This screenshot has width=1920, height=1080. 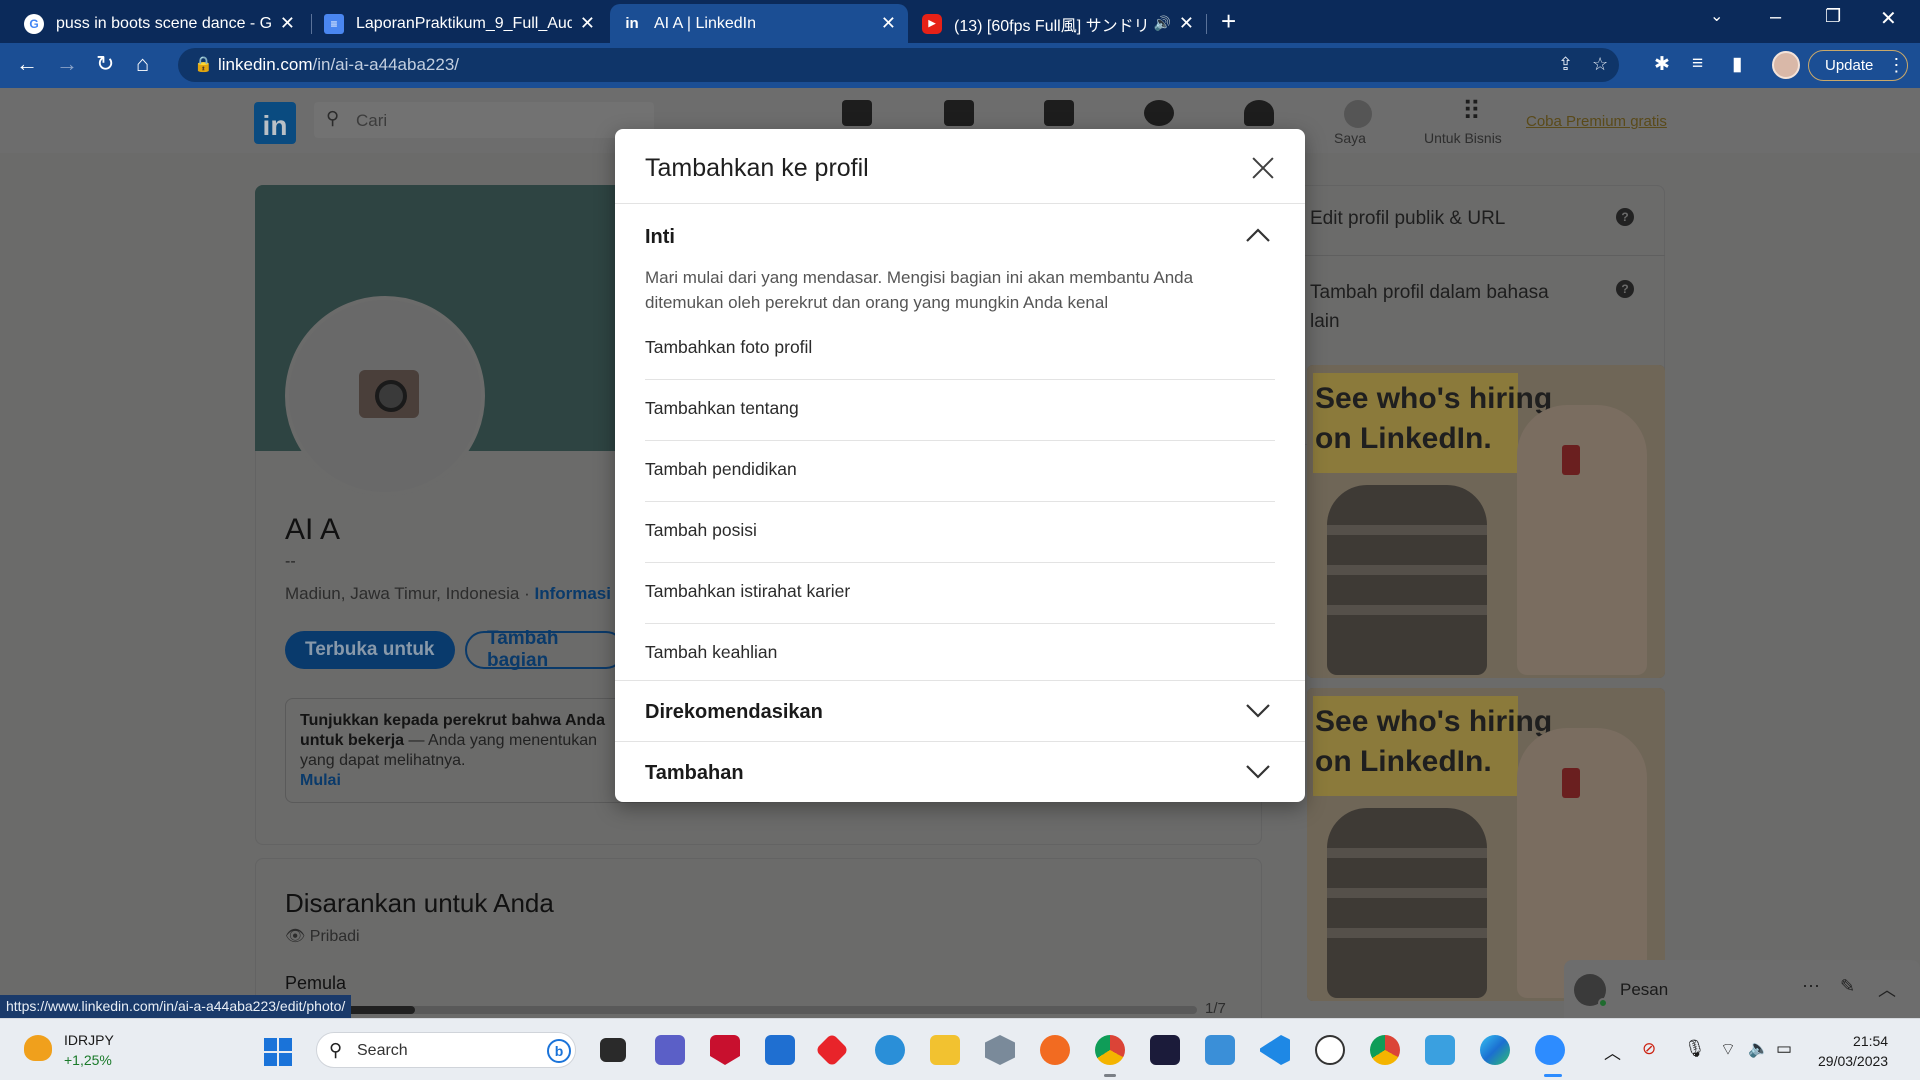 I want to click on system-clock: 21:54 29/03/2023, so click(x=1853, y=1051).